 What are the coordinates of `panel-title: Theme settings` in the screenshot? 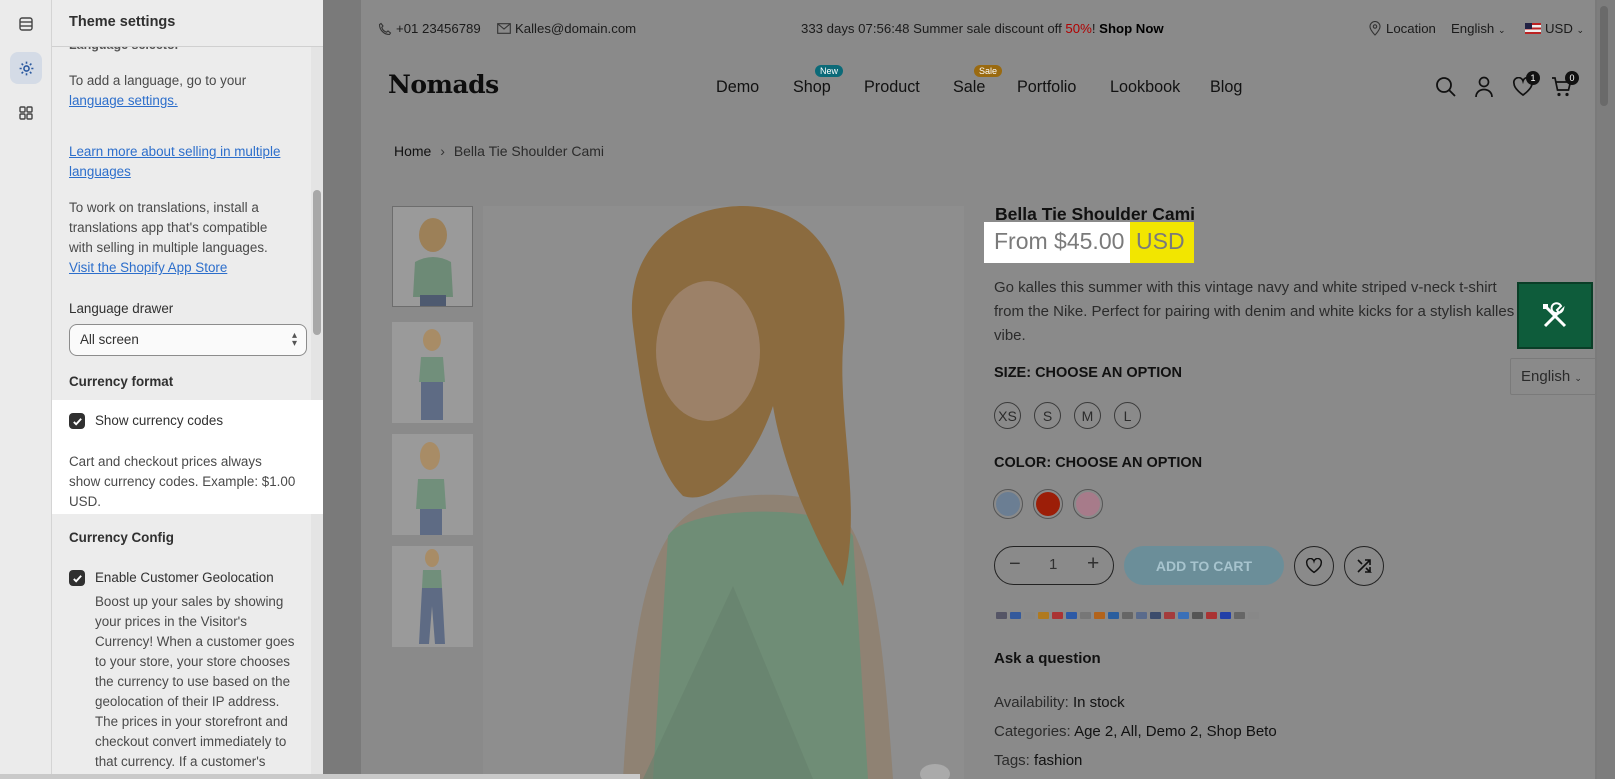 It's located at (122, 22).